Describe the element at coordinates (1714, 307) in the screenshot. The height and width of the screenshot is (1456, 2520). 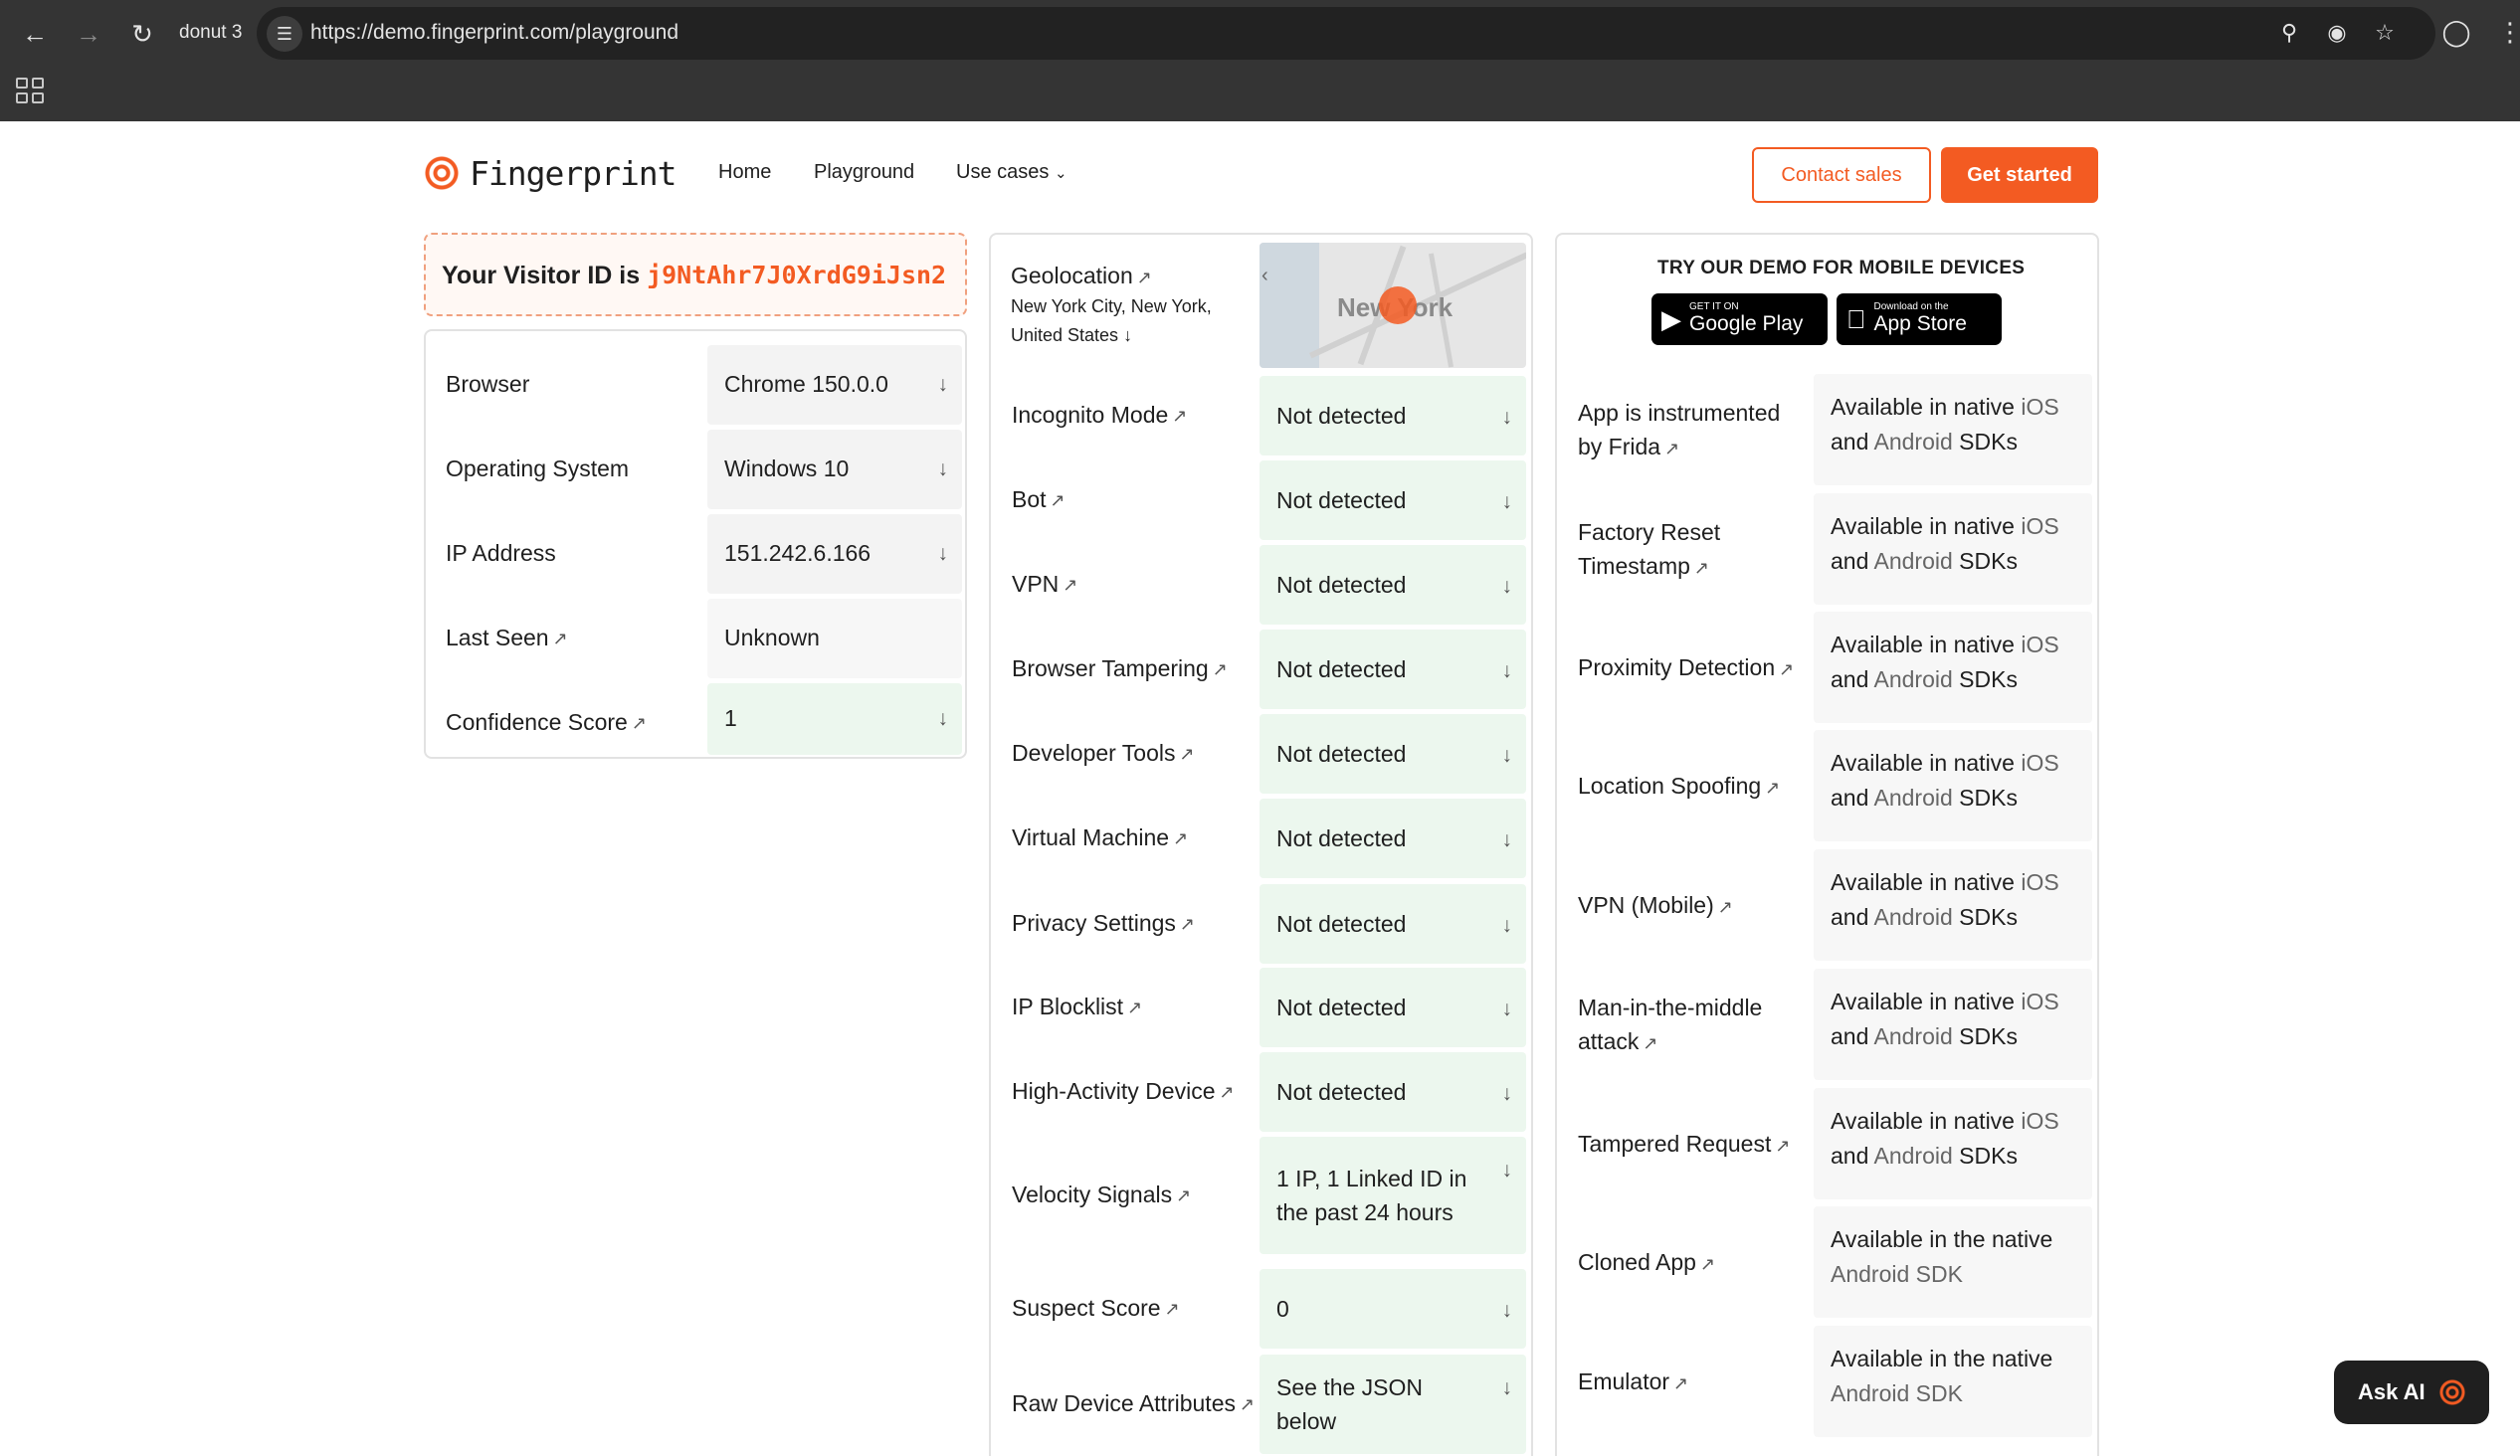
I see `google-play-small-text: GET IT ON` at that location.